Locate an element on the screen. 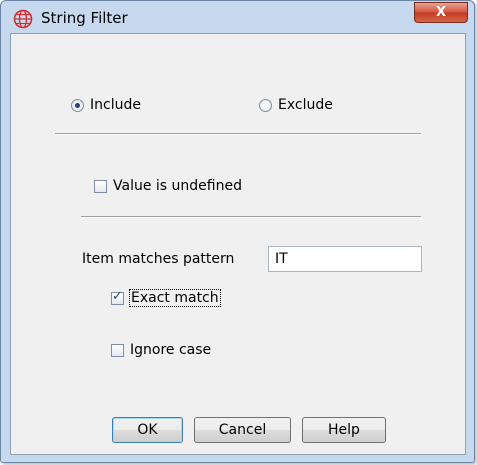 This screenshot has height=465, width=477. exclude-option: Exclude is located at coordinates (296, 105).